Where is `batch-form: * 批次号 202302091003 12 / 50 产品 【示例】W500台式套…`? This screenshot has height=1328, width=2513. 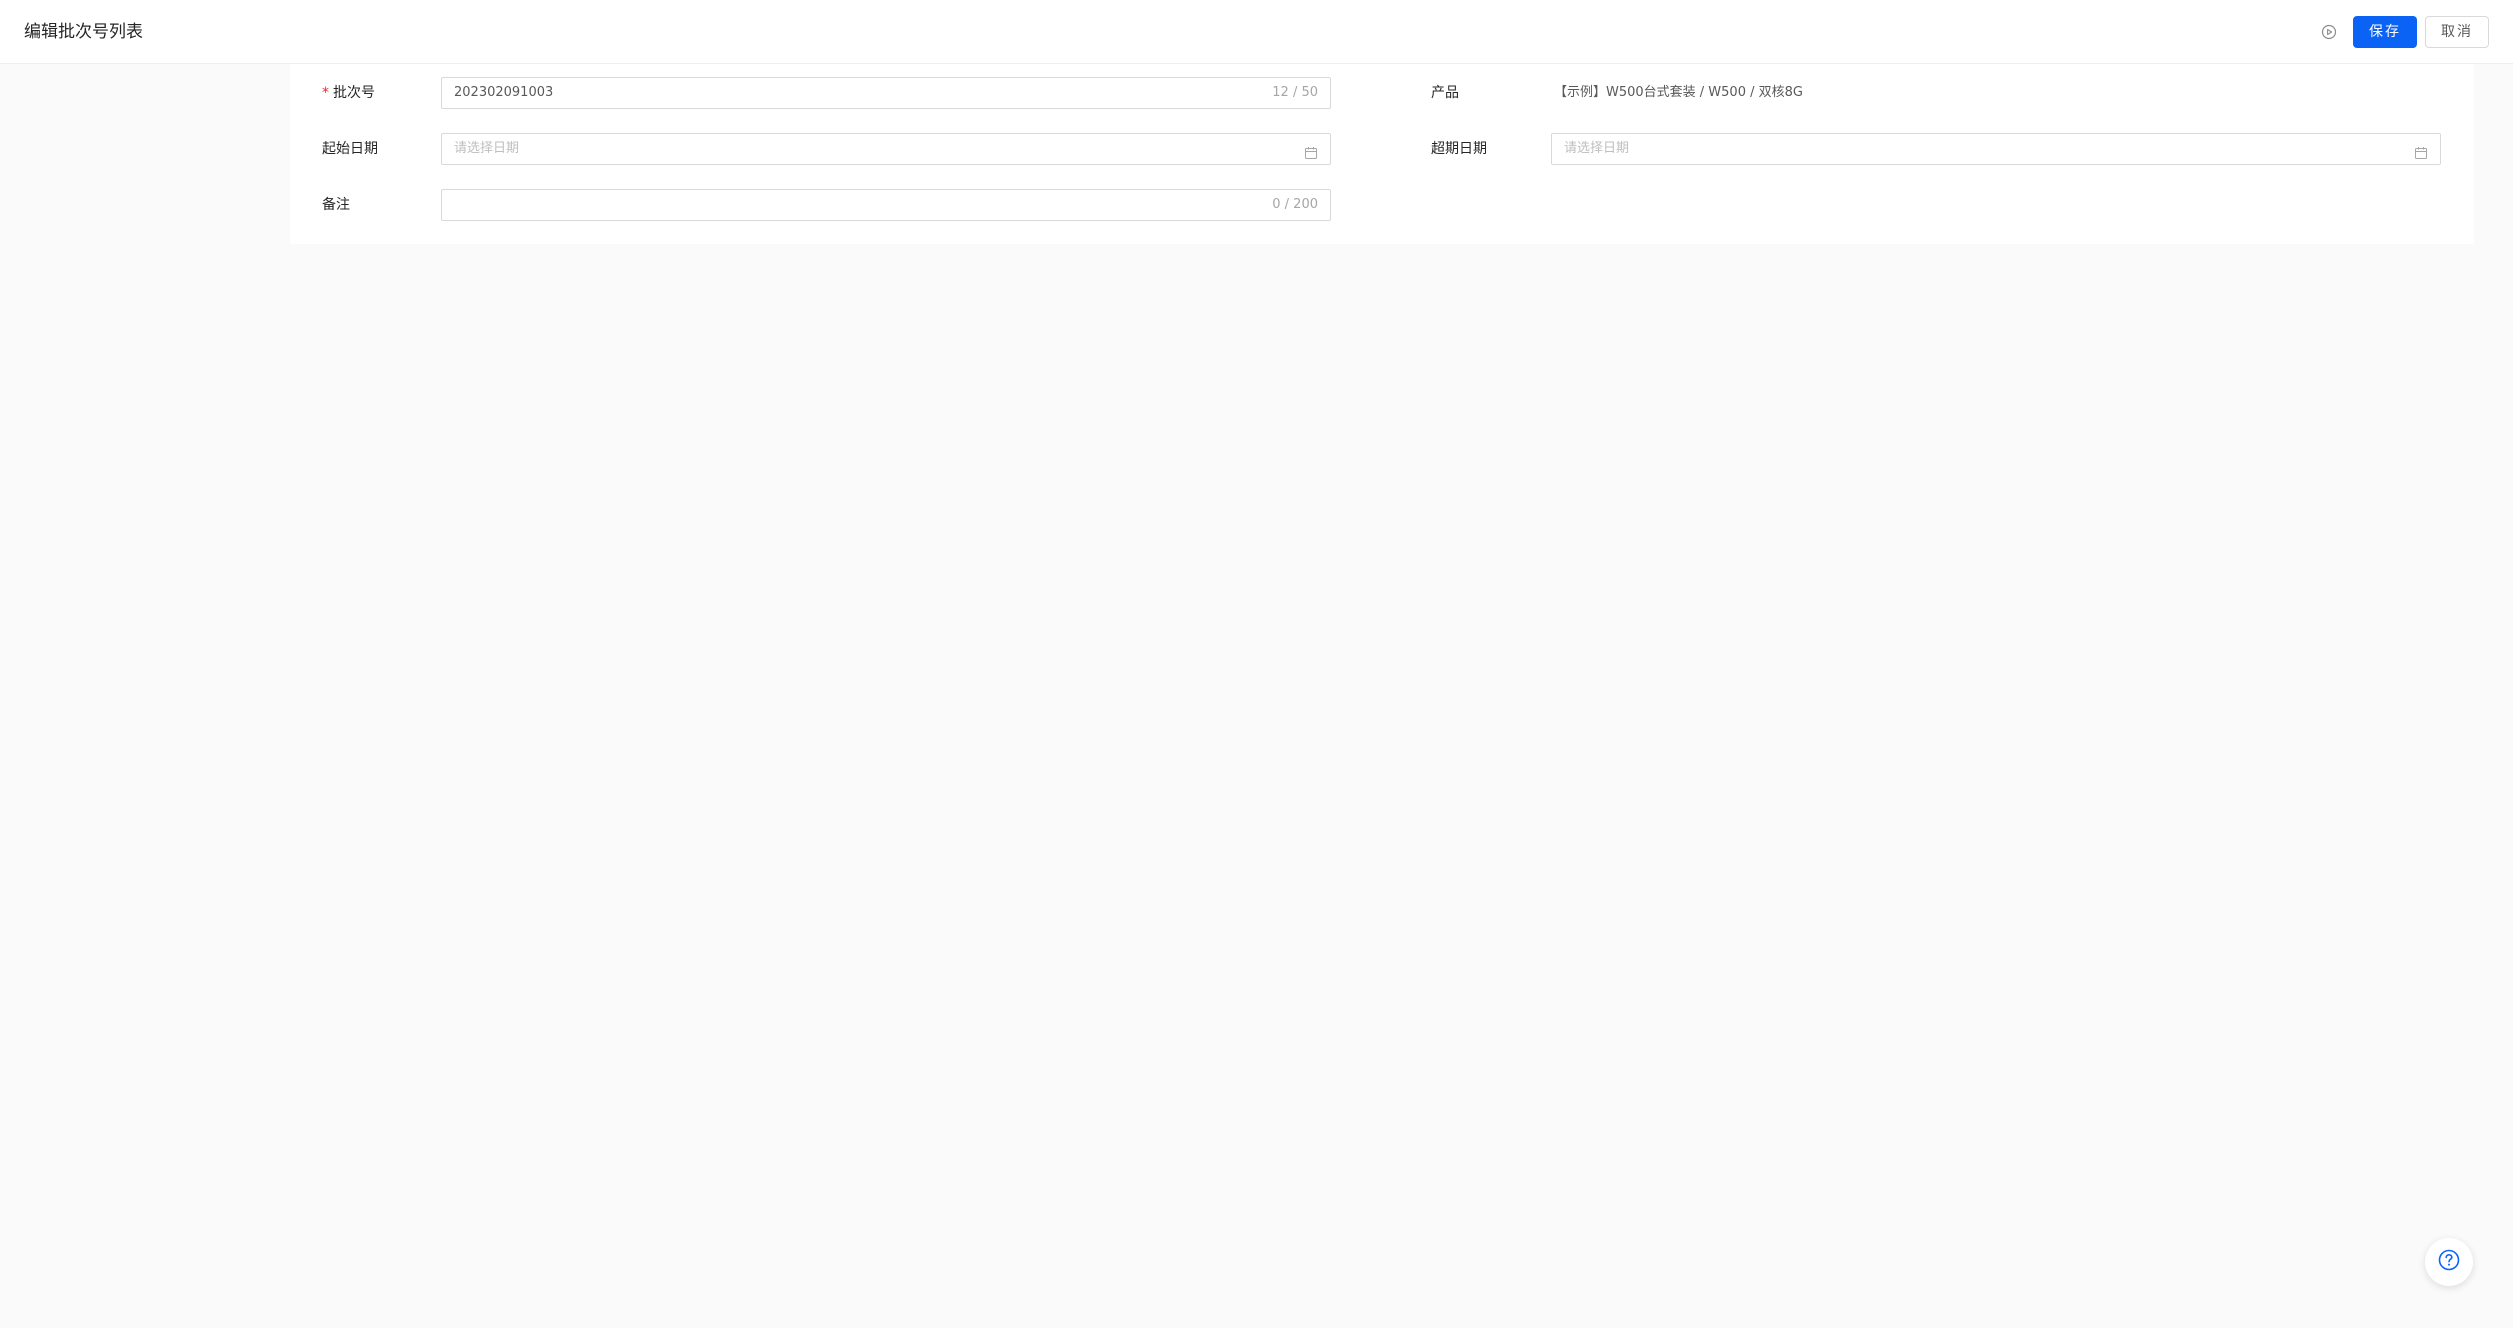 batch-form: * 批次号 202302091003 12 / 50 产品 【示例】W500台式套… is located at coordinates (1382, 154).